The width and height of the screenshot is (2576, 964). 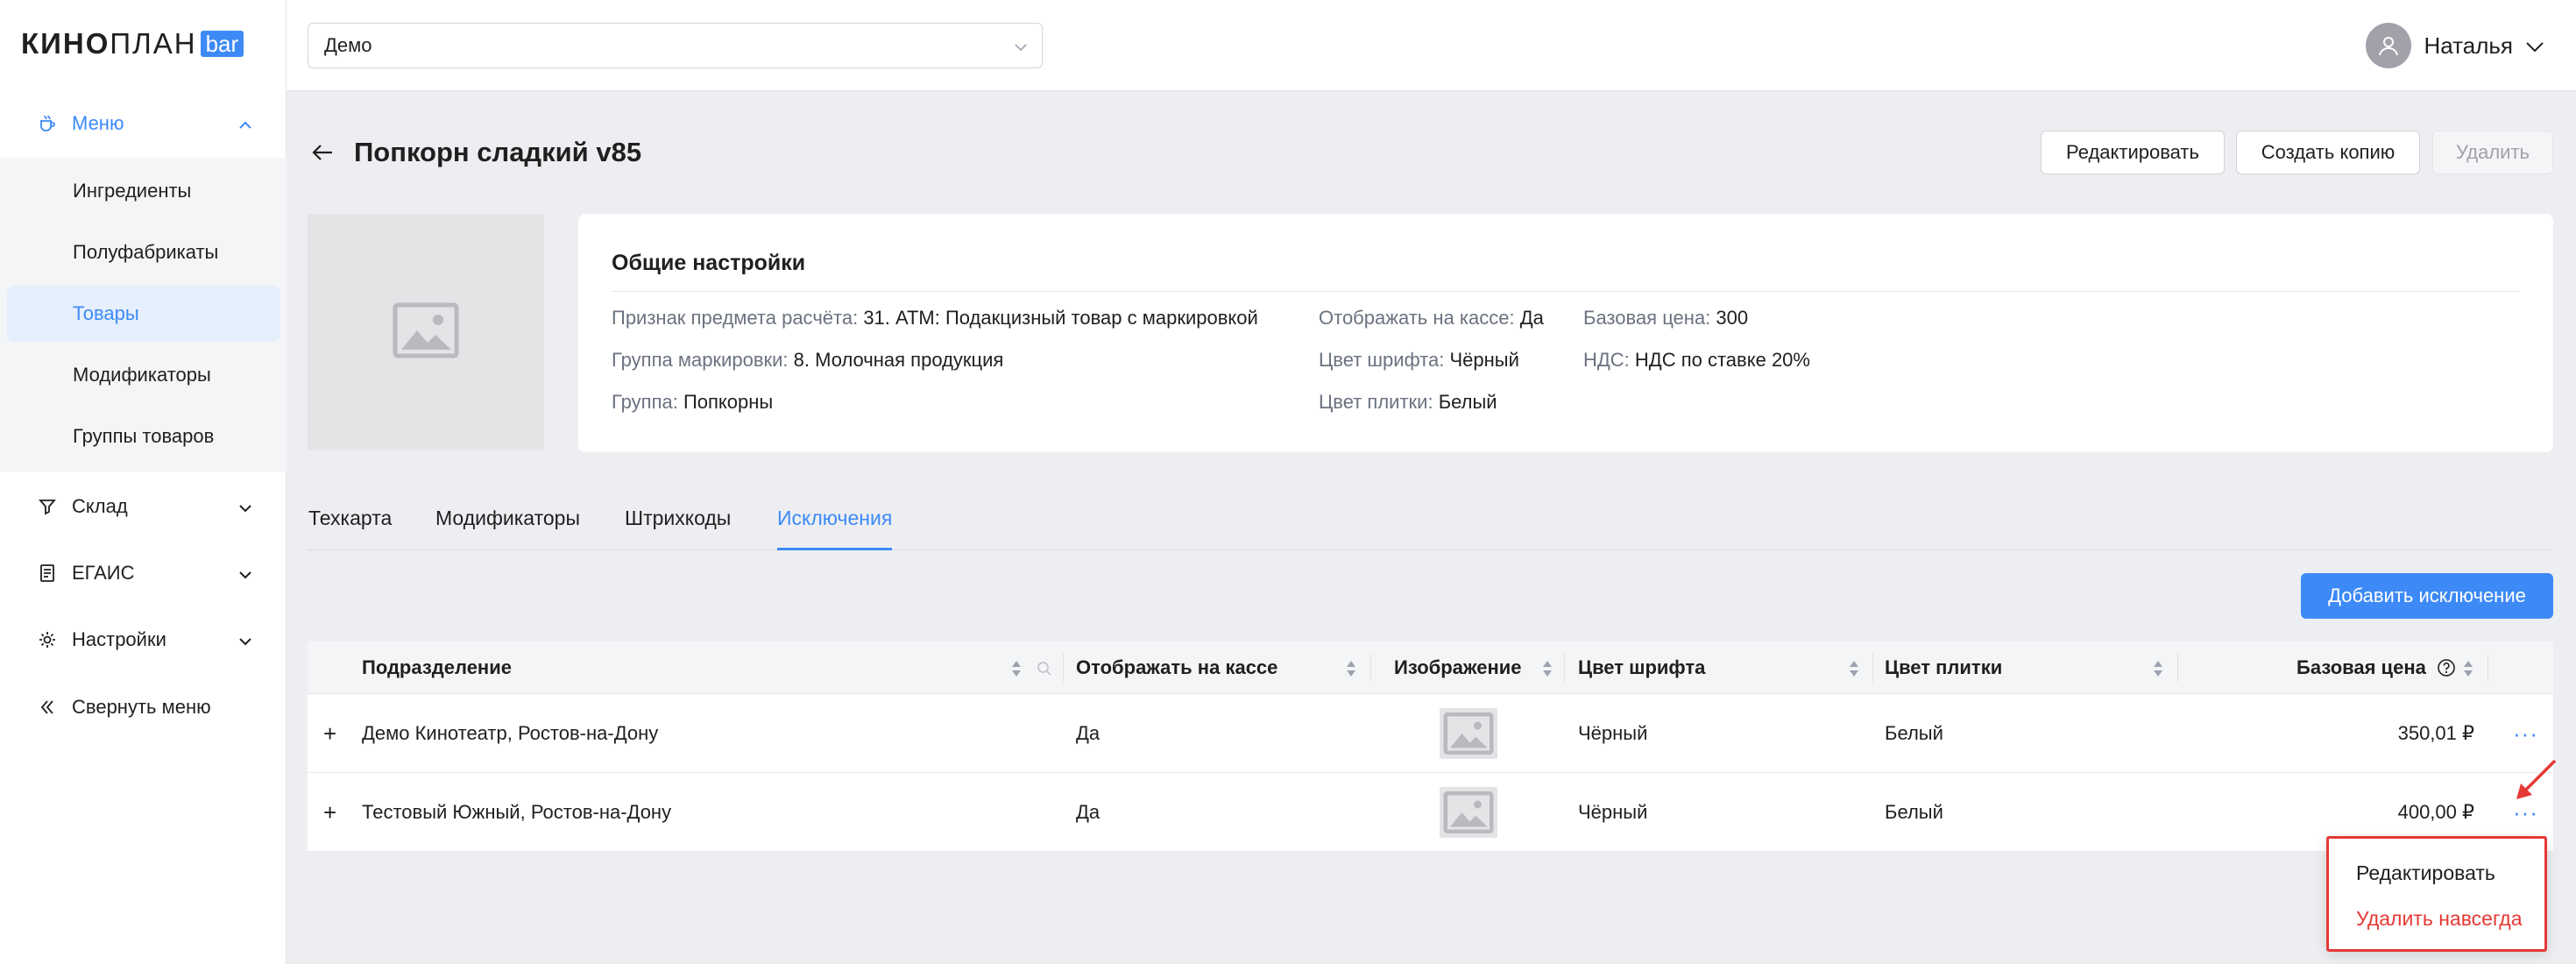 I want to click on column-header-base-price: Базовая цена, so click(x=2361, y=667).